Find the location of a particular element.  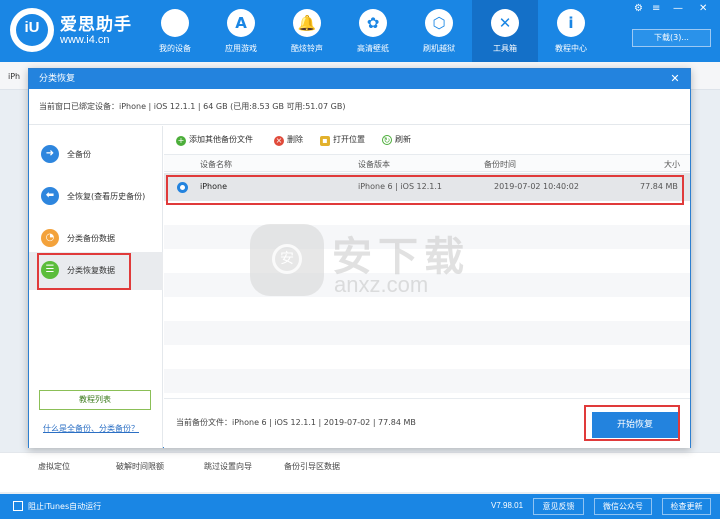

menu-icon: ≡ is located at coordinates (656, 8).